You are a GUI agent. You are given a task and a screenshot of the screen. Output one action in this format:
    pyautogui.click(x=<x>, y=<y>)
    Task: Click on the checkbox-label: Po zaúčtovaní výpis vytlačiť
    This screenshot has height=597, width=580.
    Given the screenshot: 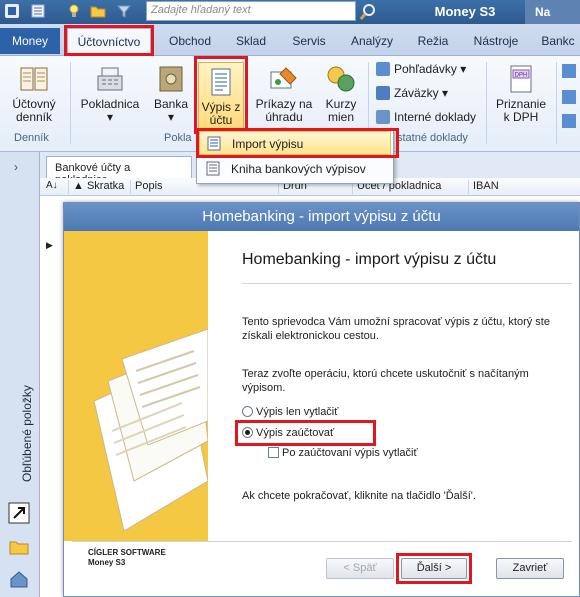 What is the action you would take?
    pyautogui.click(x=350, y=453)
    